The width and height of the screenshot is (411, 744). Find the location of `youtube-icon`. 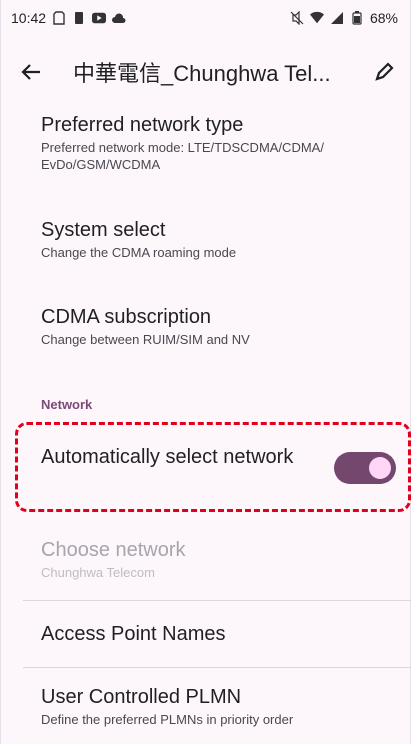

youtube-icon is located at coordinates (99, 18).